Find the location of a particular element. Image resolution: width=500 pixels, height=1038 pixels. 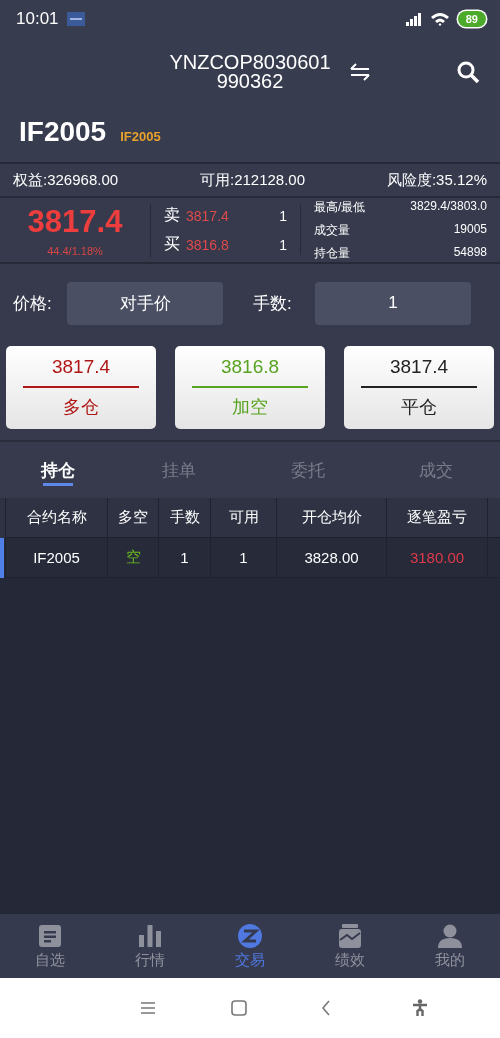

book-price: 3816.8 is located at coordinates (208, 244).